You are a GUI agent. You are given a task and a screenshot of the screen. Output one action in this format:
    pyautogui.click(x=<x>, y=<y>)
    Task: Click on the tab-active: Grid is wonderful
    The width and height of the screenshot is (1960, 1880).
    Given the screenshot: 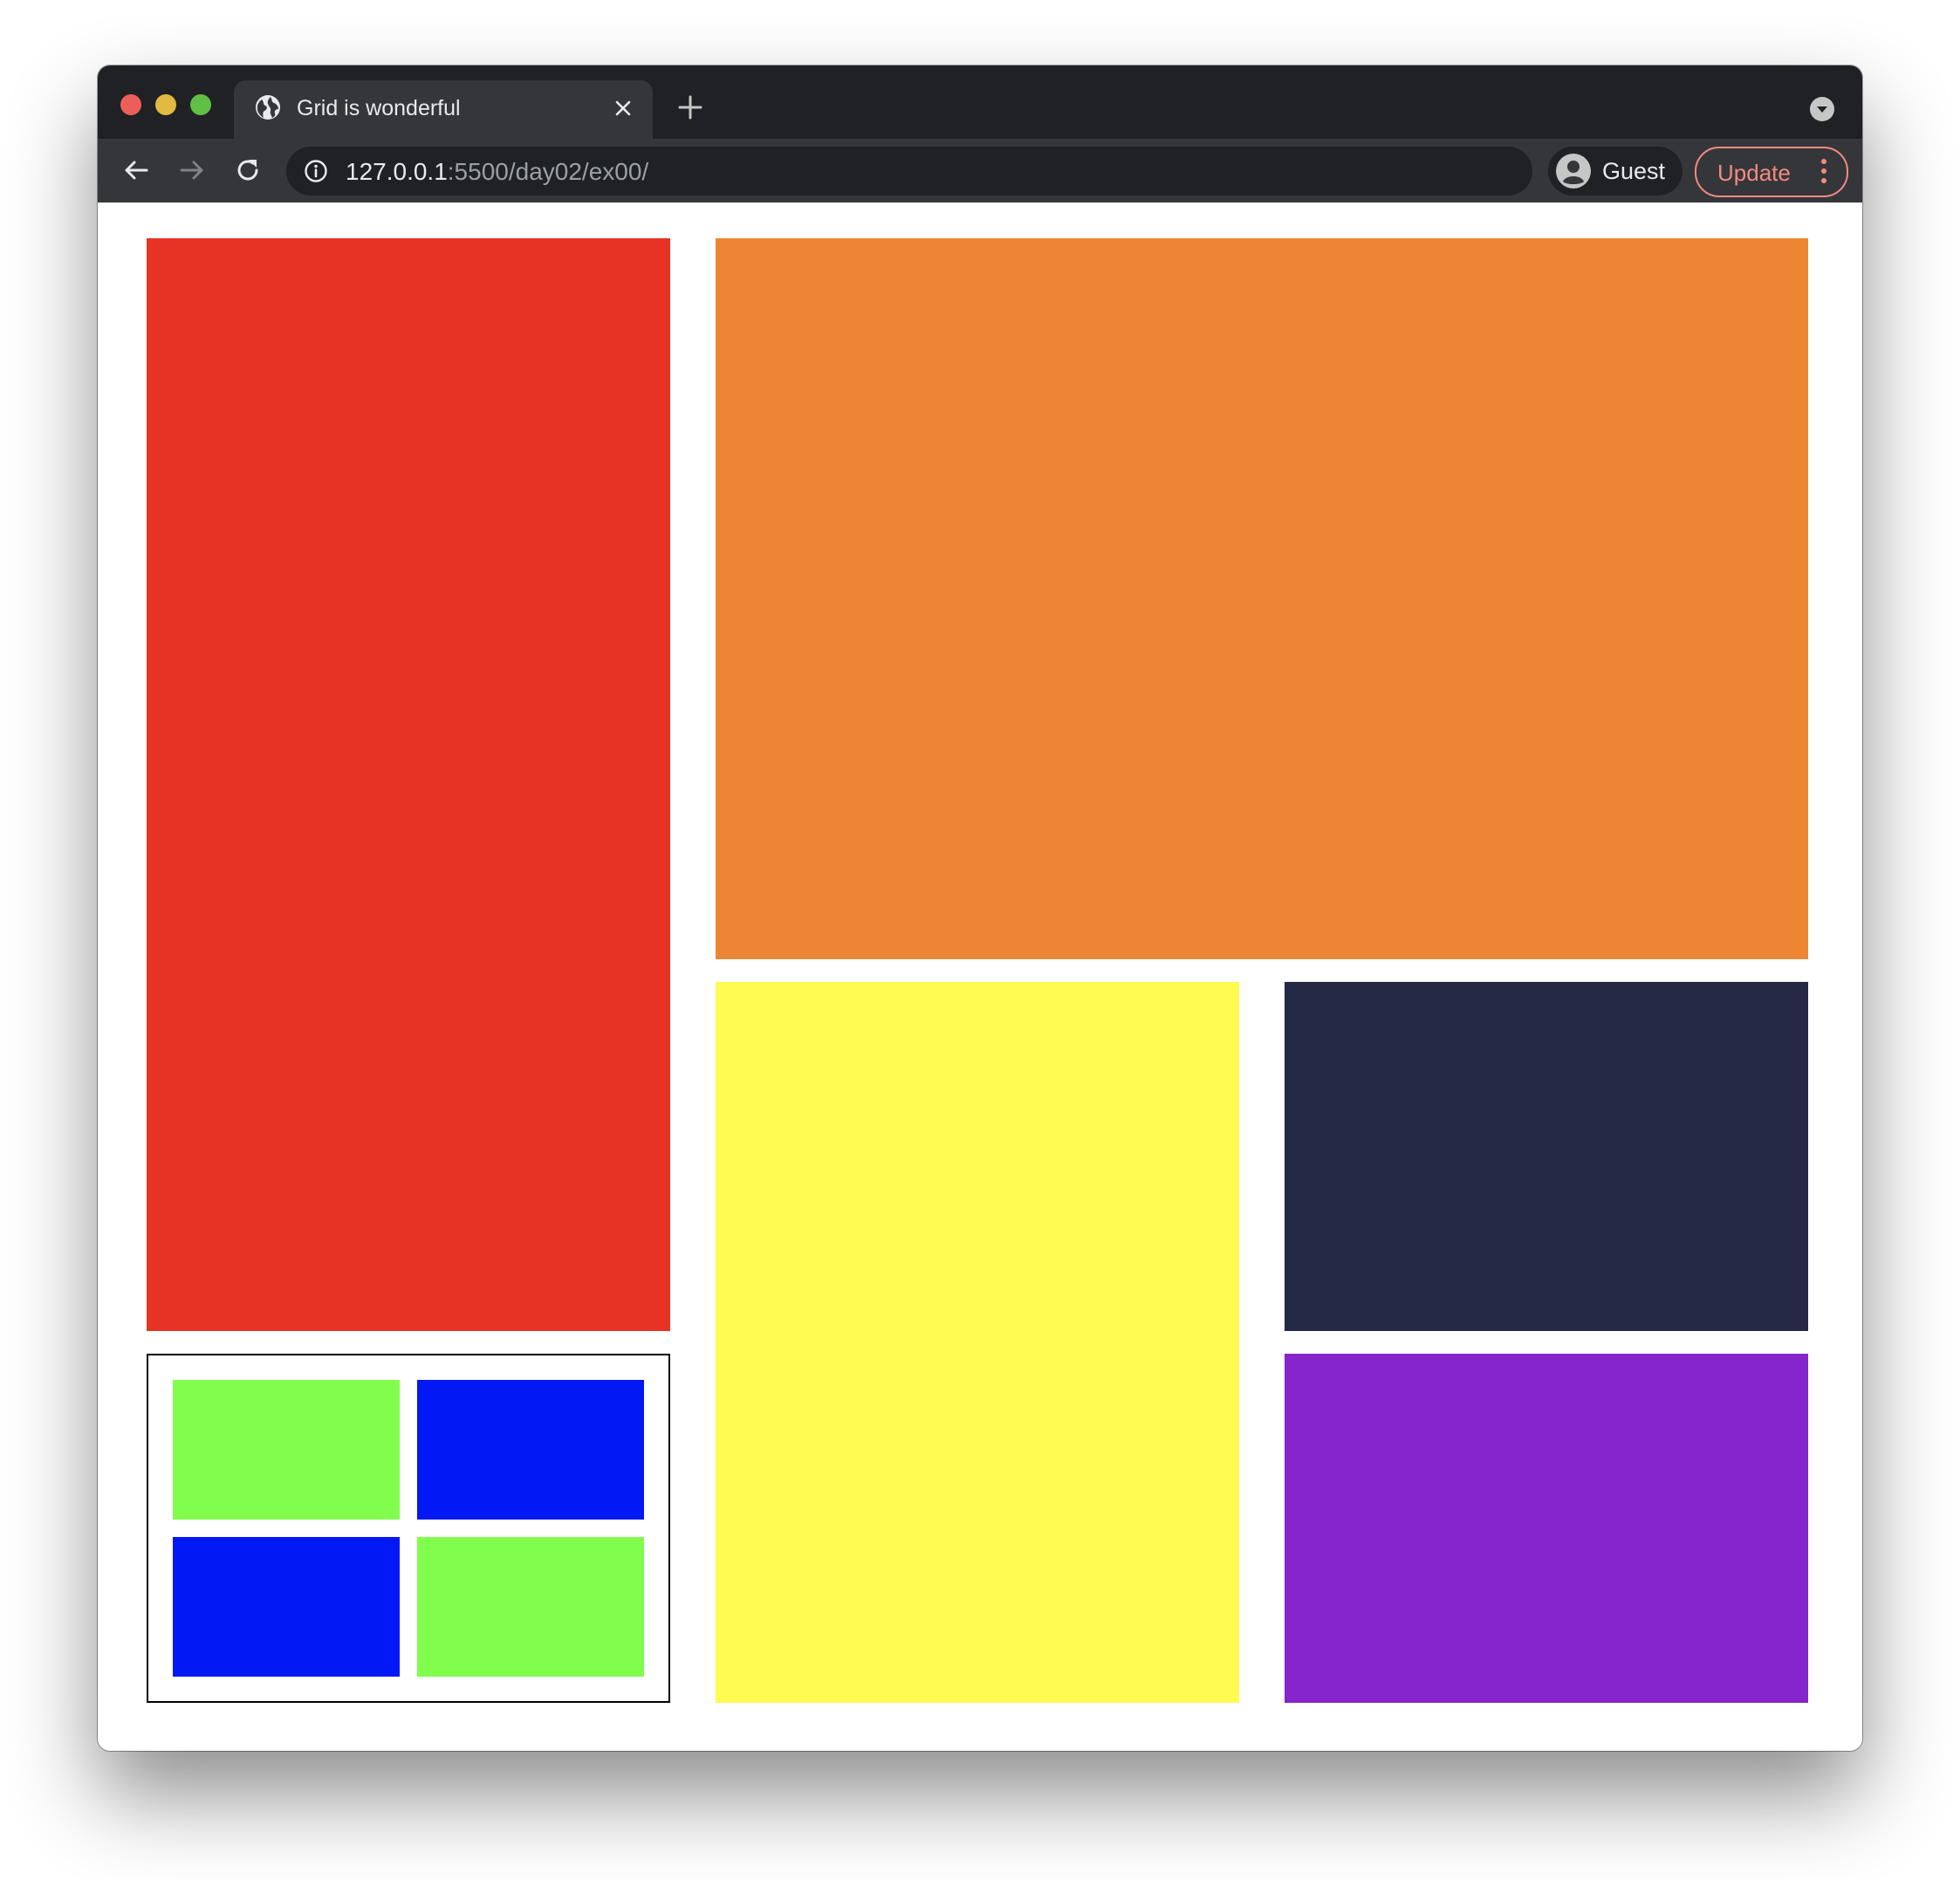 What is the action you would take?
    pyautogui.click(x=444, y=109)
    